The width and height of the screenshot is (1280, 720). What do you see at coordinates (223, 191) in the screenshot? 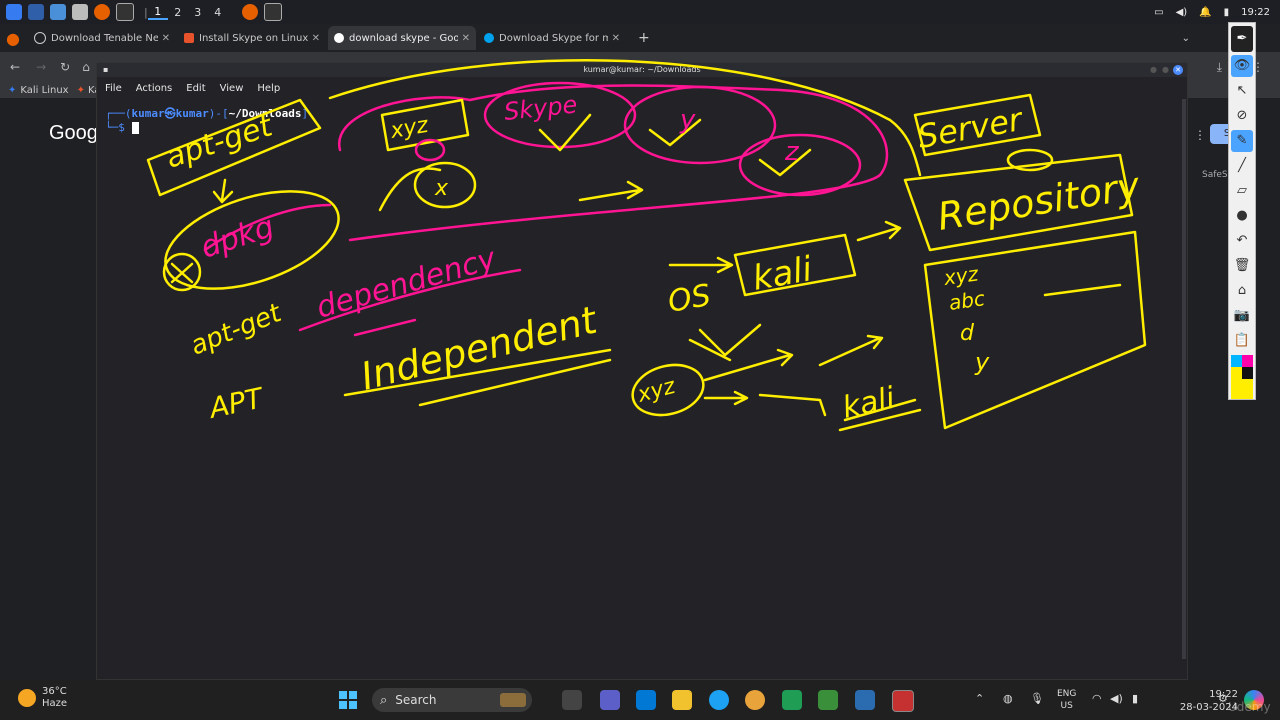
I see `apt-get-down-arrow` at bounding box center [223, 191].